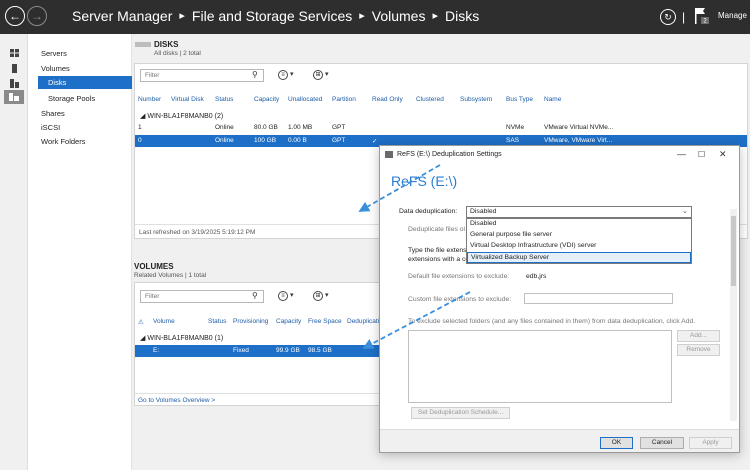 This screenshot has height=470, width=750. I want to click on breadcrumb-disks: Disks, so click(462, 16).